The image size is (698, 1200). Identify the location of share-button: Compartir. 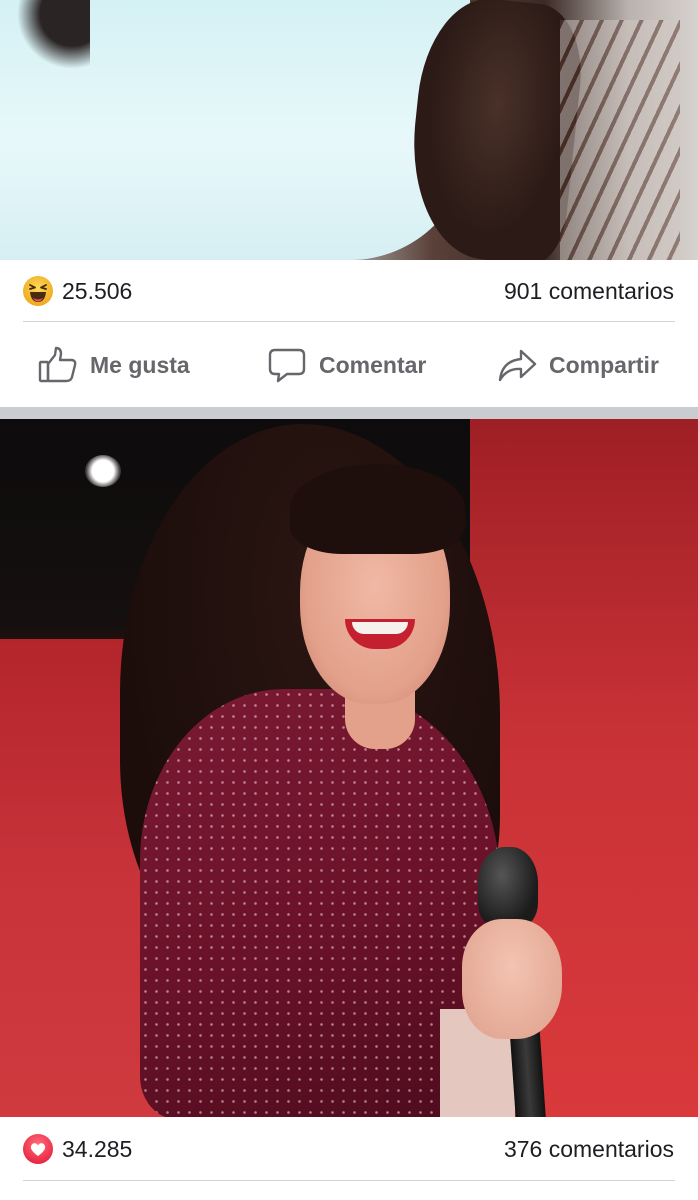
(578, 365).